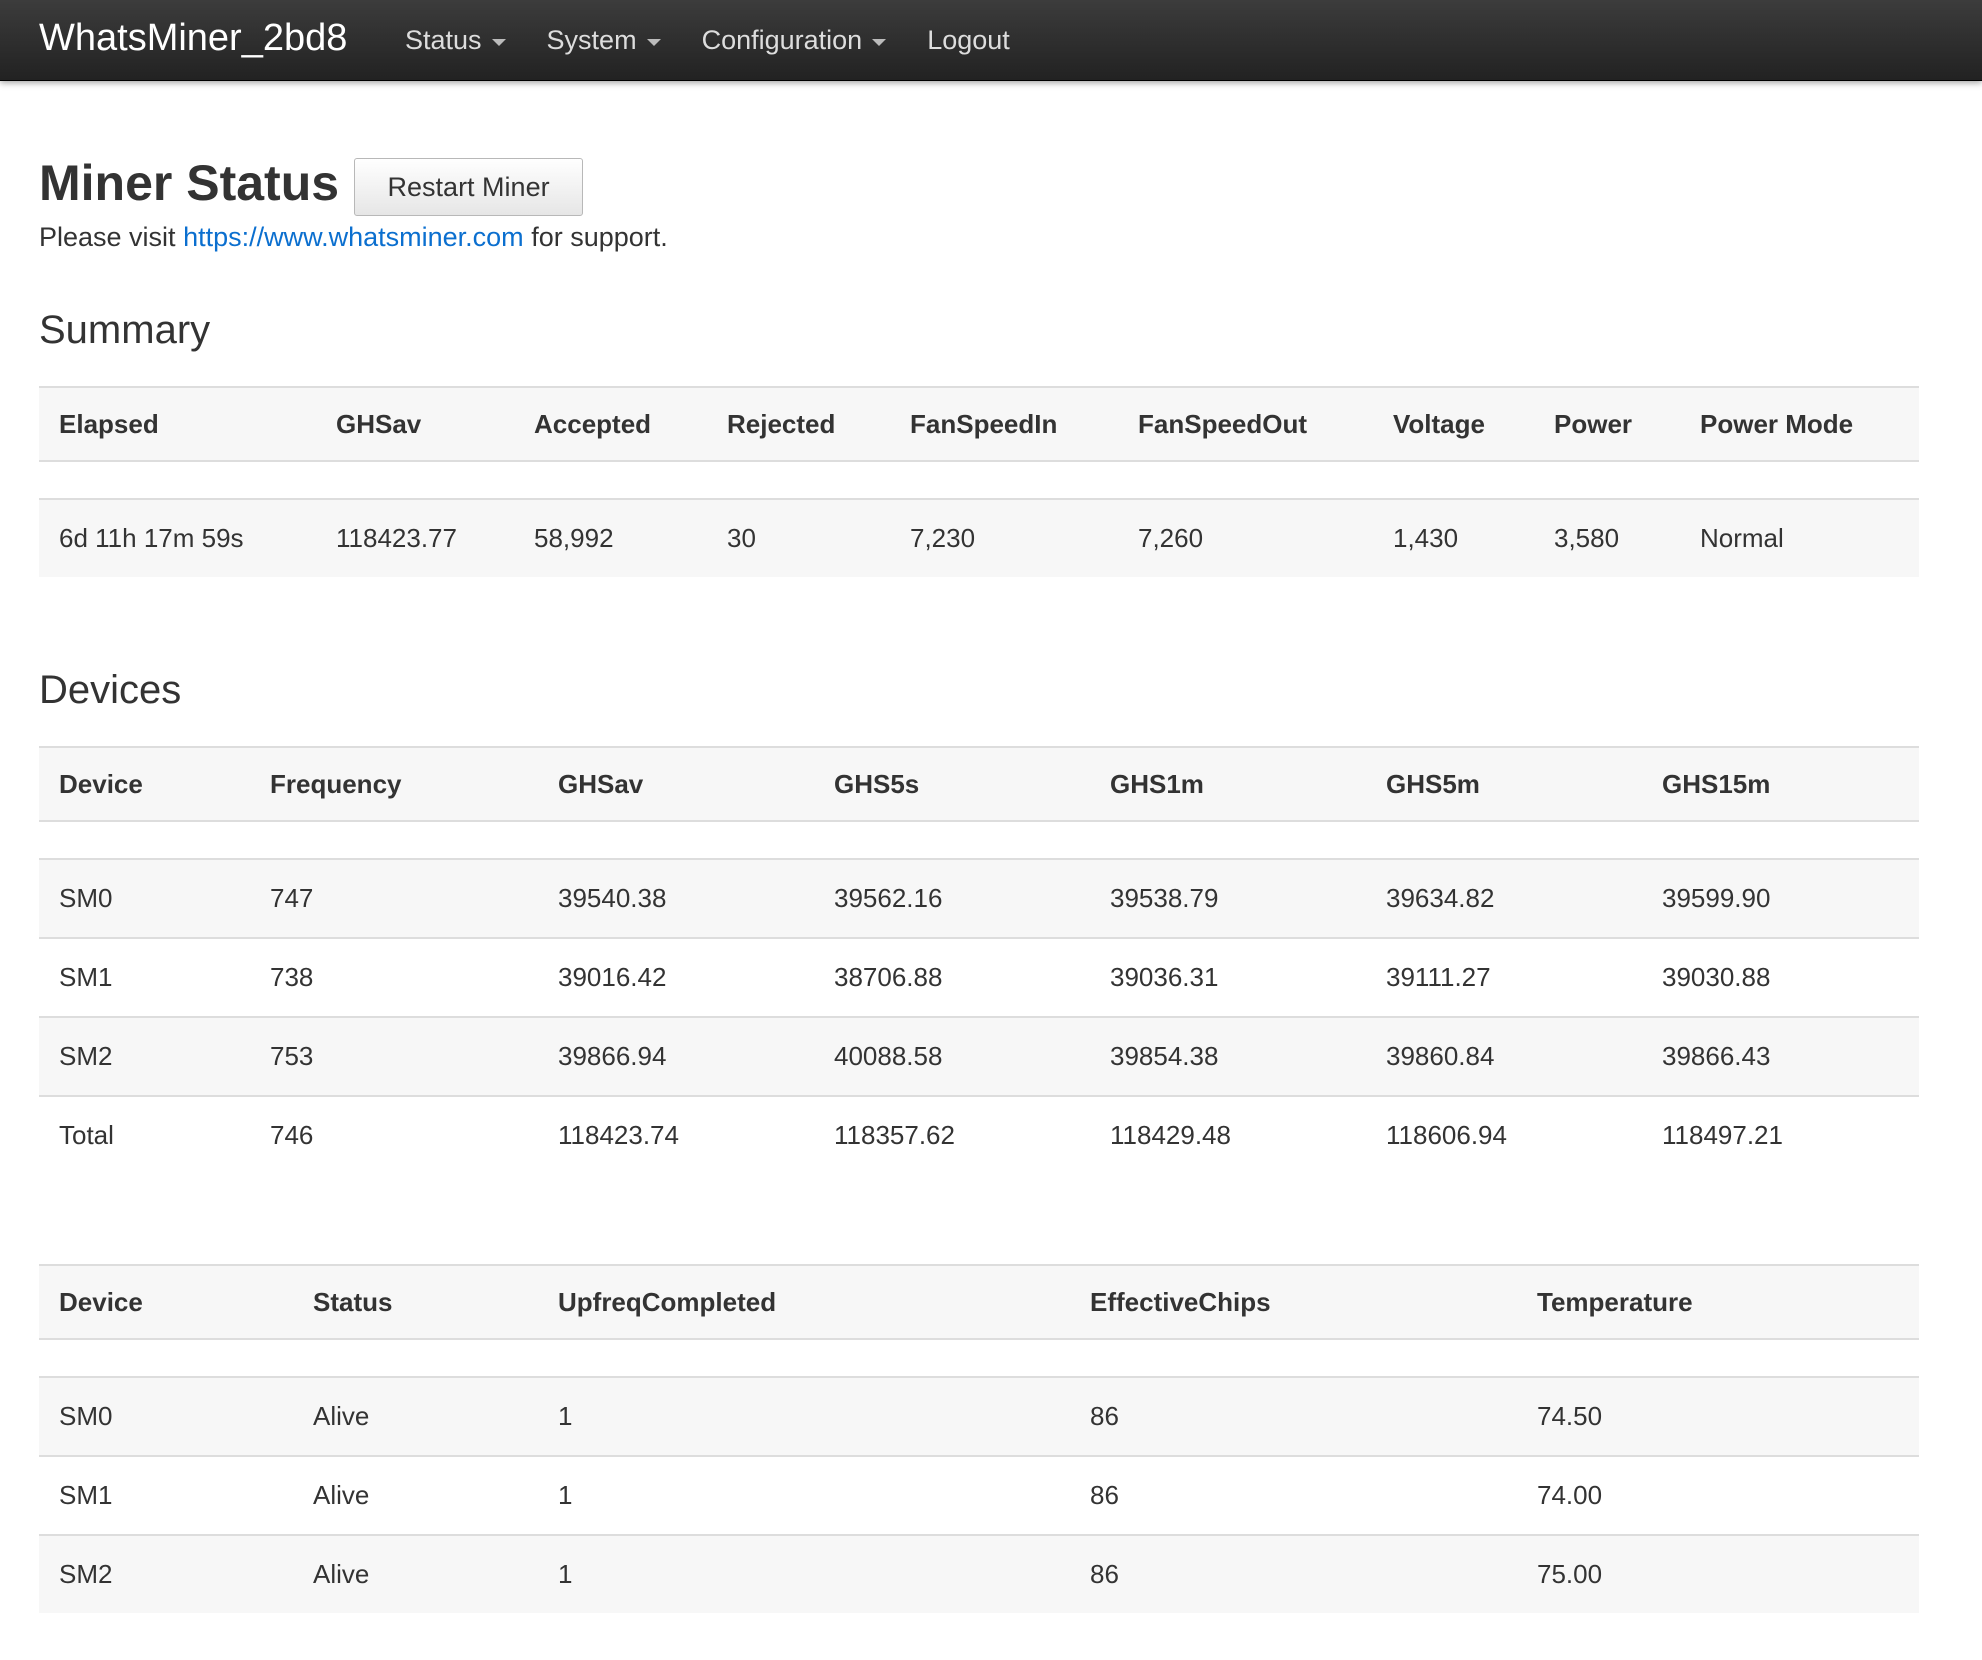  What do you see at coordinates (394, 1135) in the screenshot?
I see `table-cell: 746` at bounding box center [394, 1135].